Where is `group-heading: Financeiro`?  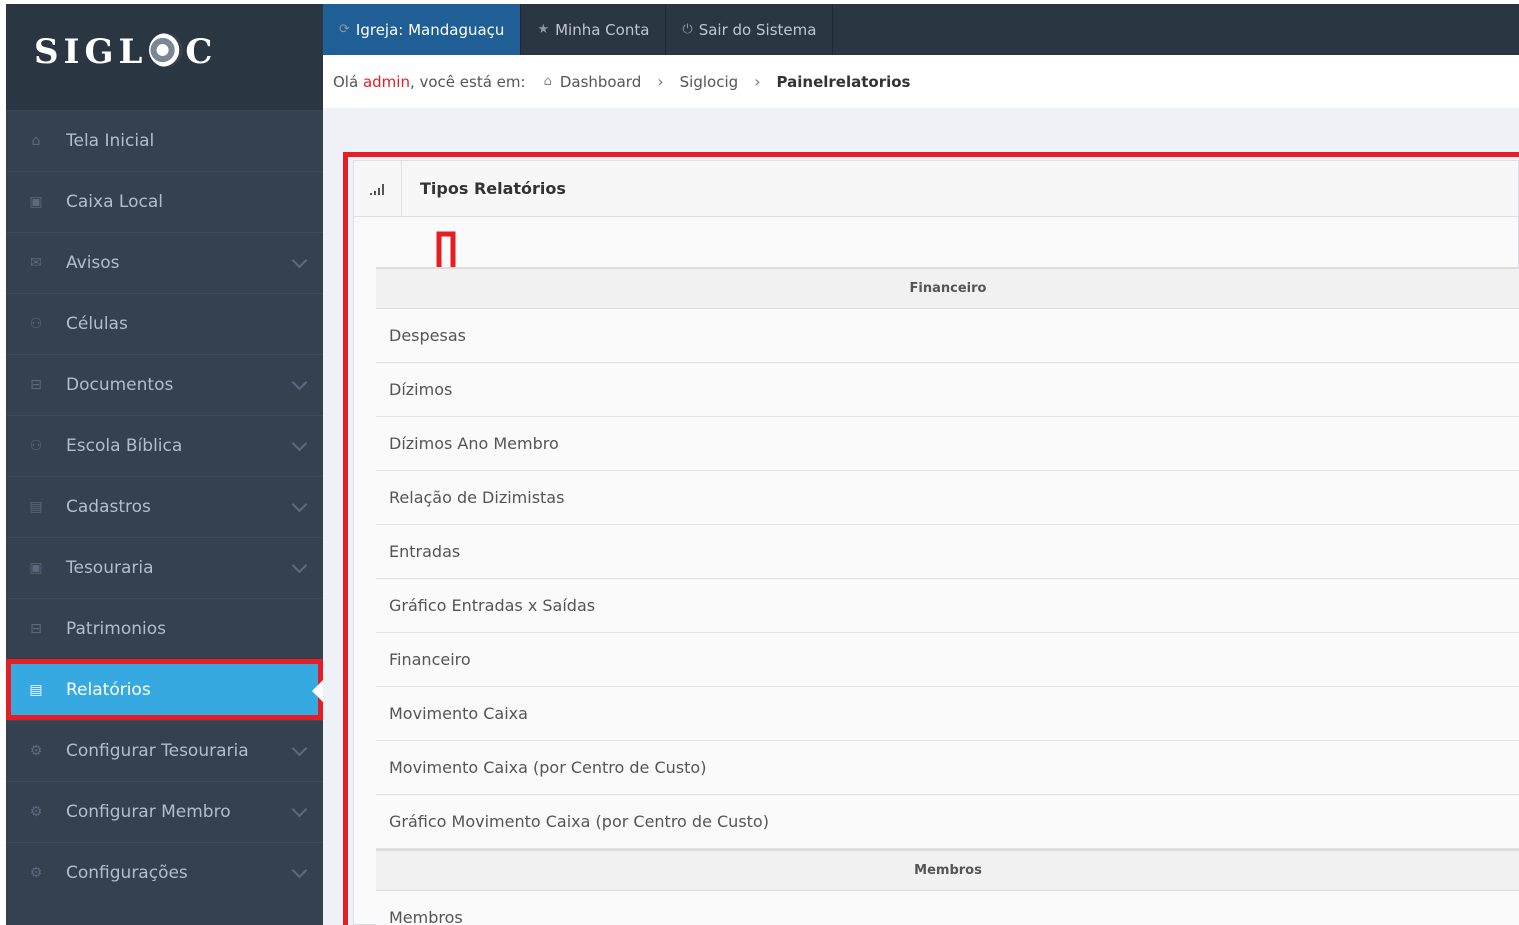 group-heading: Financeiro is located at coordinates (947, 288).